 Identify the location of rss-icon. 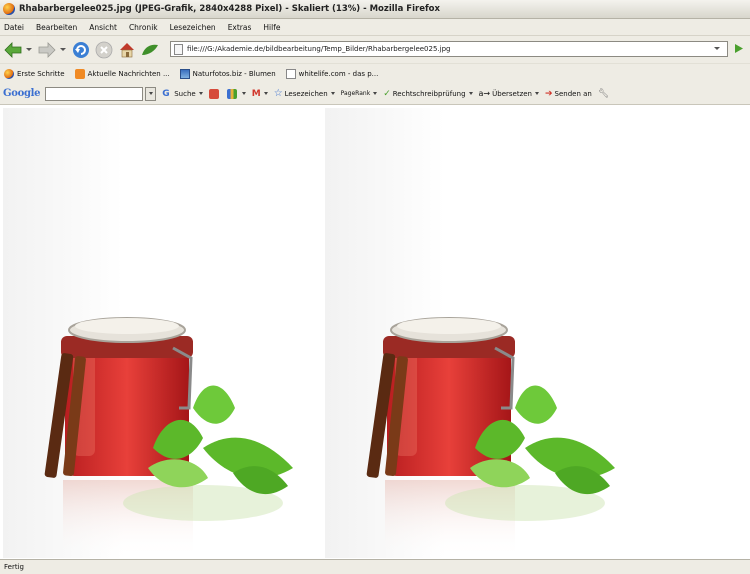
(79, 73).